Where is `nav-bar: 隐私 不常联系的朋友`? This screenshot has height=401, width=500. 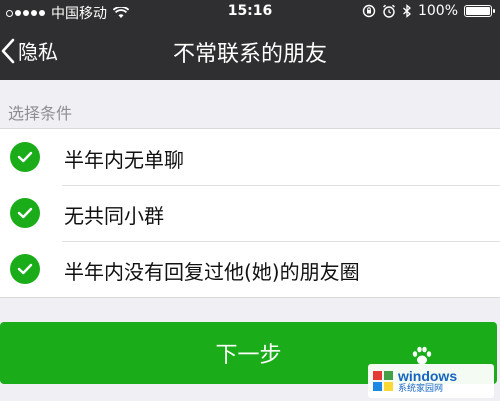 nav-bar: 隐私 不常联系的朋友 is located at coordinates (250, 52).